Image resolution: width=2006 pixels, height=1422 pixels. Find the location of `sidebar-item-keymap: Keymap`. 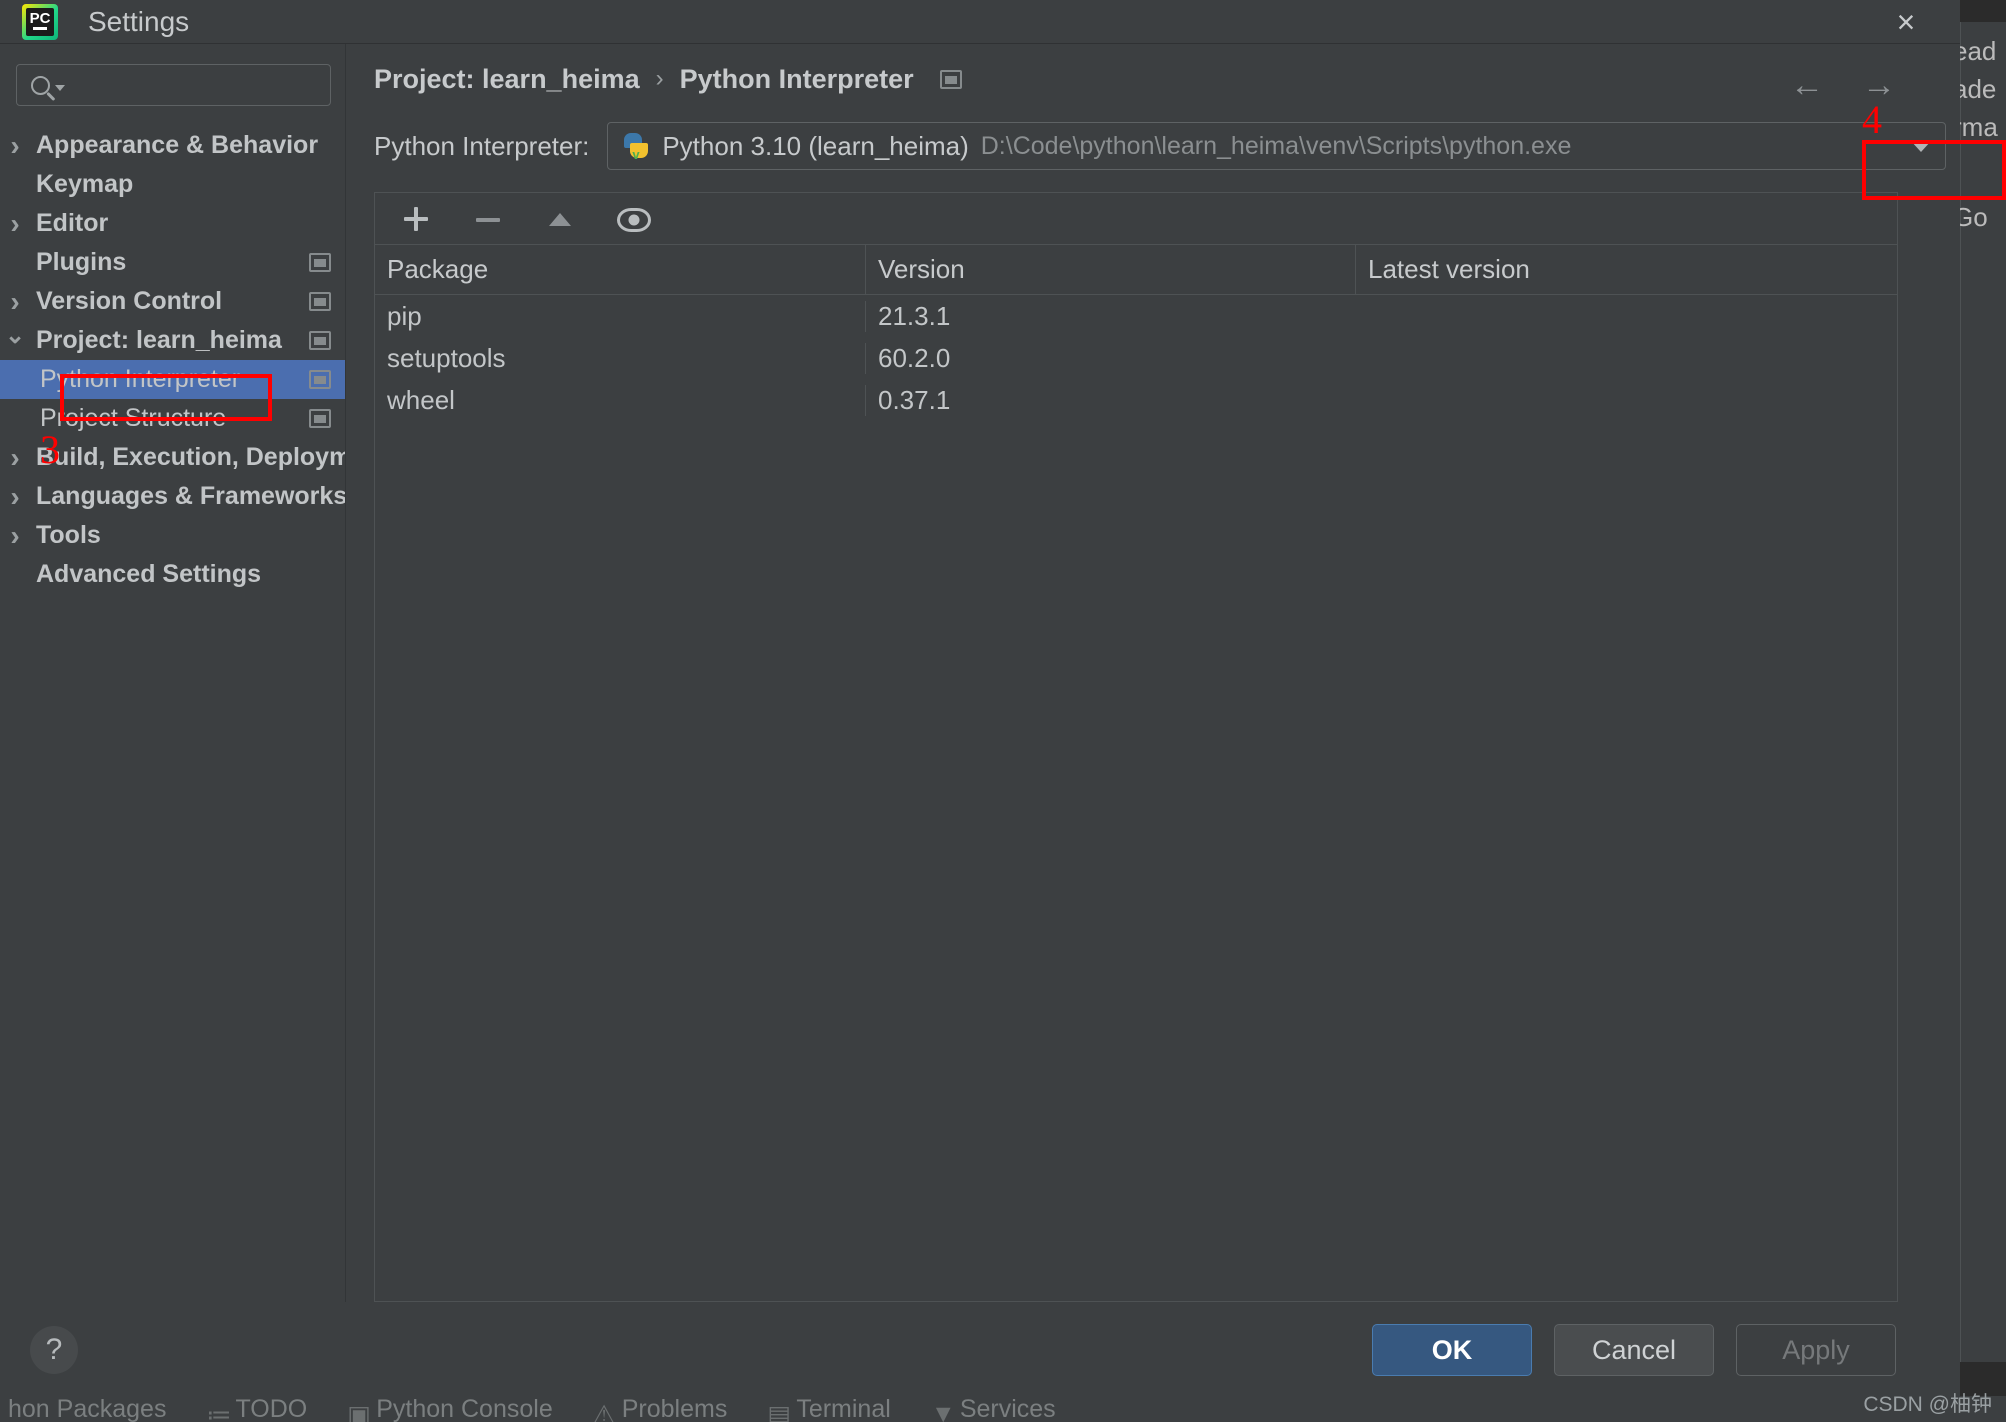

sidebar-item-keymap: Keymap is located at coordinates (172, 184).